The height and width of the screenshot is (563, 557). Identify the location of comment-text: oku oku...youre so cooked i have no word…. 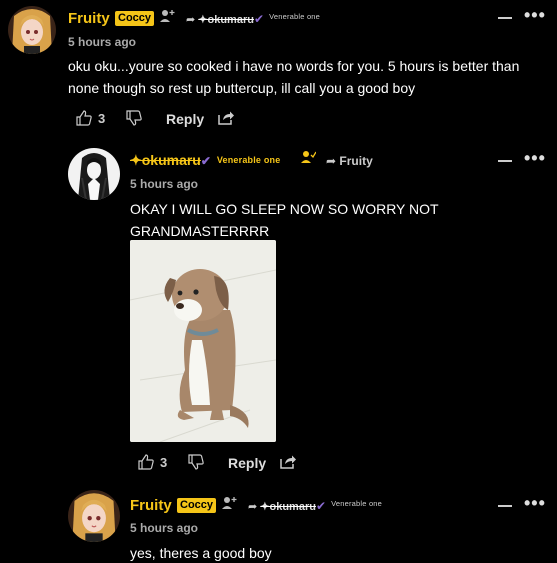
(294, 77).